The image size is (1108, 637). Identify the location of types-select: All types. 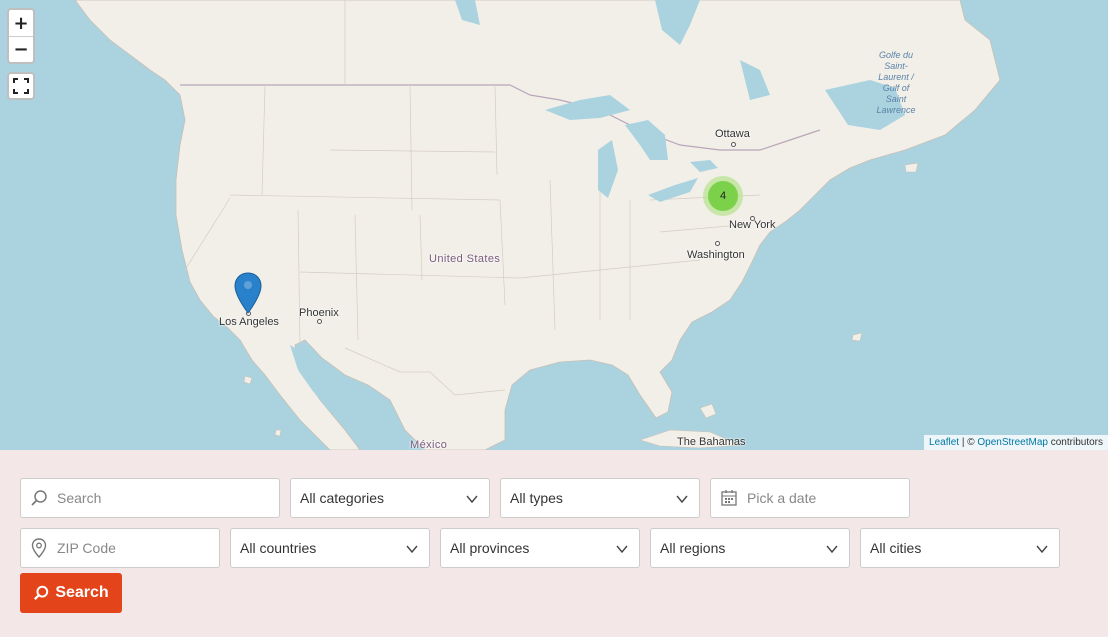
(600, 498).